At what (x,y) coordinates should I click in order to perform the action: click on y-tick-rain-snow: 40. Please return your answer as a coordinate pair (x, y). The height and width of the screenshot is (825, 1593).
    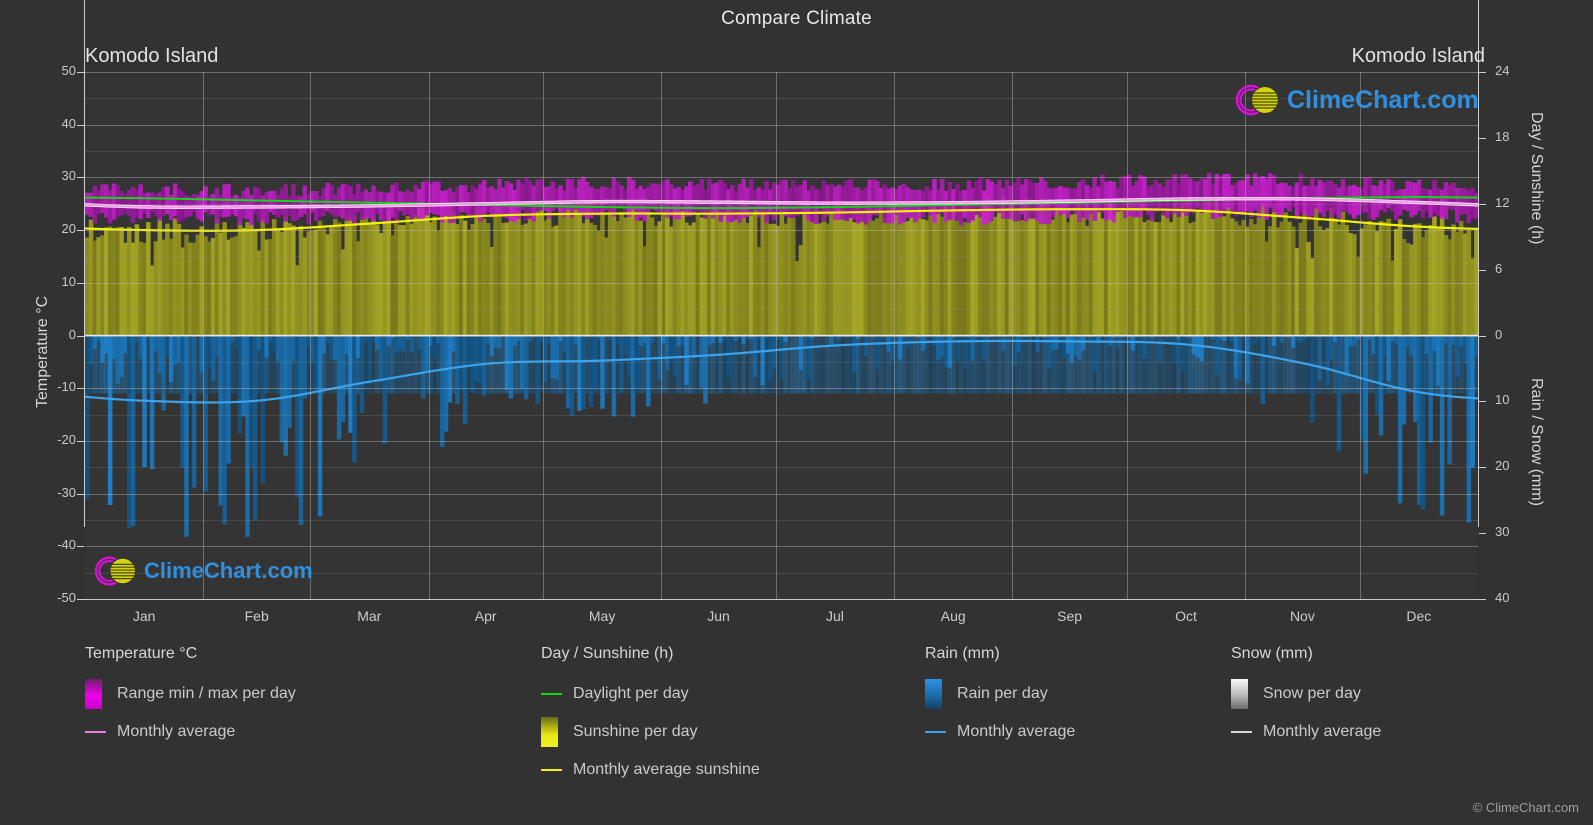
    Looking at the image, I should click on (1502, 597).